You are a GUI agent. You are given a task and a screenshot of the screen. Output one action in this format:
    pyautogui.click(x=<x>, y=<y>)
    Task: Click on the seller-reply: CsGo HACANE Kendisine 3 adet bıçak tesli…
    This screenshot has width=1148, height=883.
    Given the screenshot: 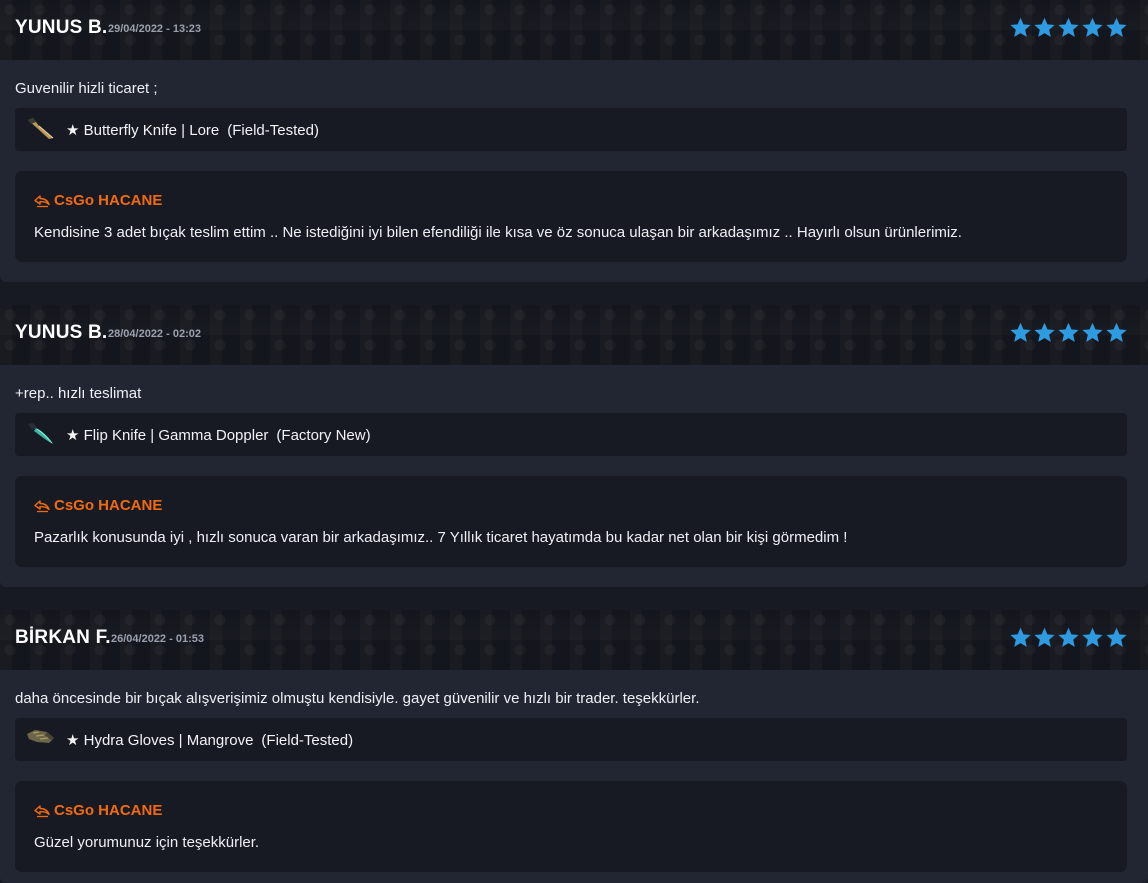 What is the action you would take?
    pyautogui.click(x=571, y=216)
    